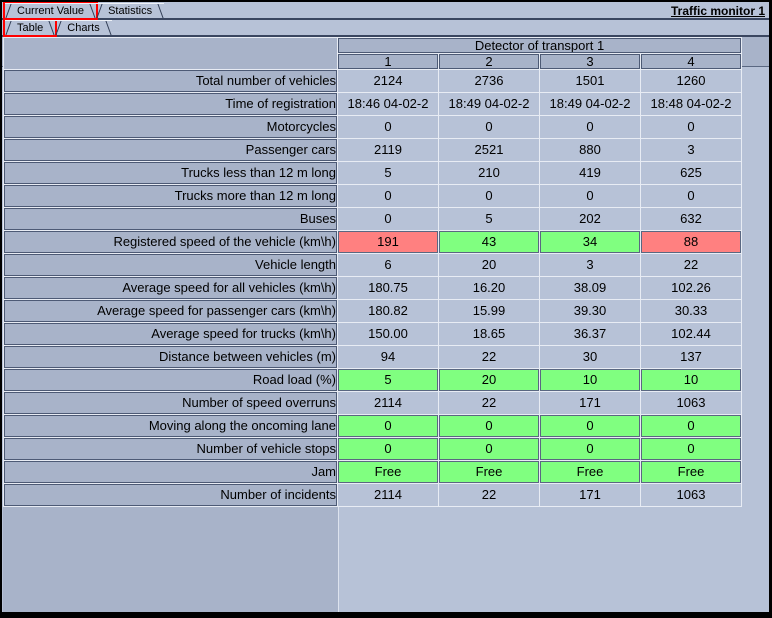 The width and height of the screenshot is (772, 618). I want to click on view-tabs: Table Charts, so click(385, 27).